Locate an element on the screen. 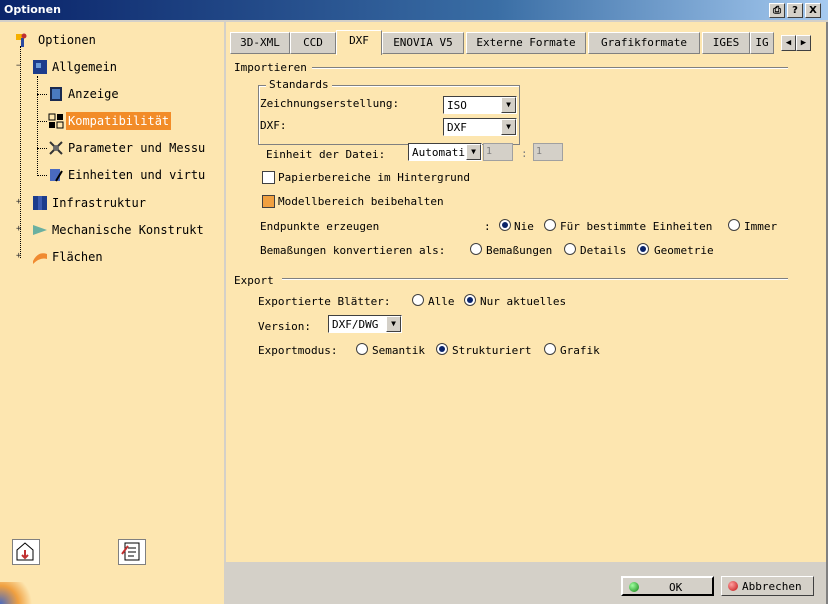 This screenshot has width=828, height=604. tree-item-label: Einheiten und virtu is located at coordinates (137, 175).